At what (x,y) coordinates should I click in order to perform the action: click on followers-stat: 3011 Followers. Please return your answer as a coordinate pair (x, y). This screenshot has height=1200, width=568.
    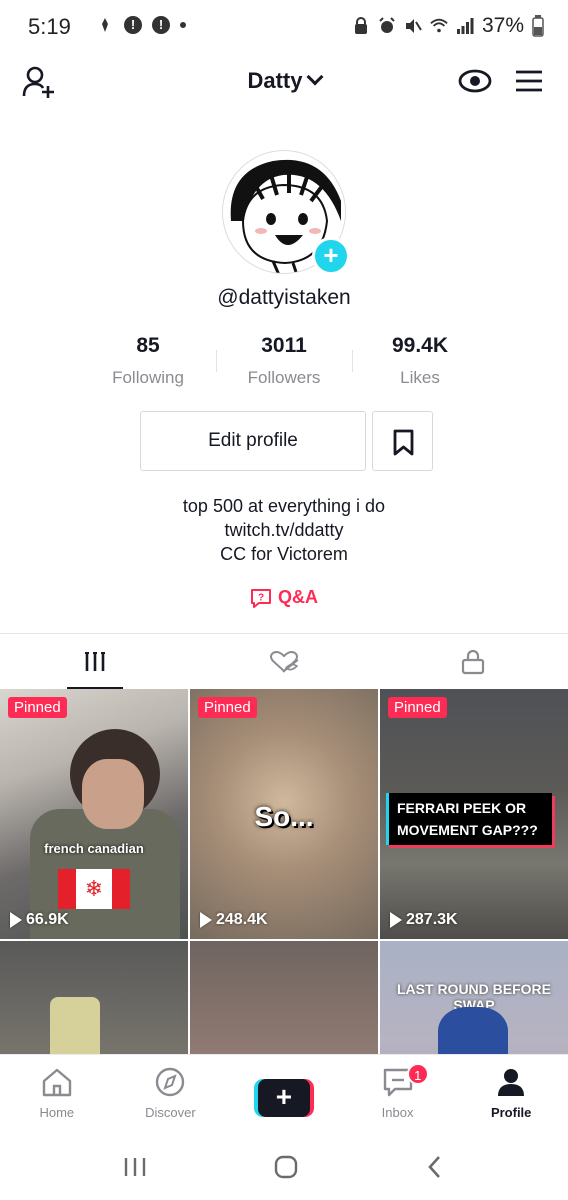
    Looking at the image, I should click on (284, 364).